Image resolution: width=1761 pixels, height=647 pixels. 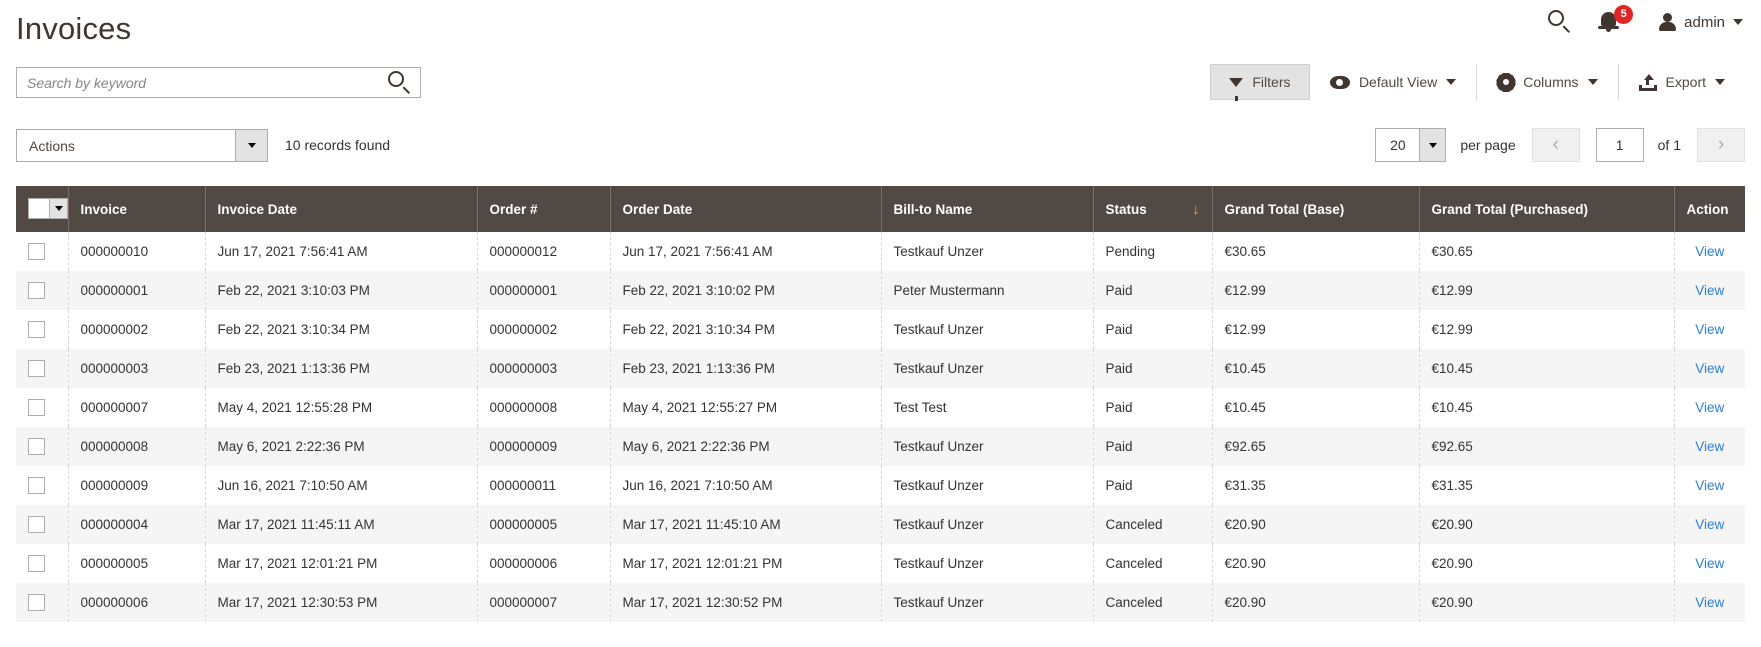 I want to click on cell-invoice: 000000002, so click(x=137, y=329).